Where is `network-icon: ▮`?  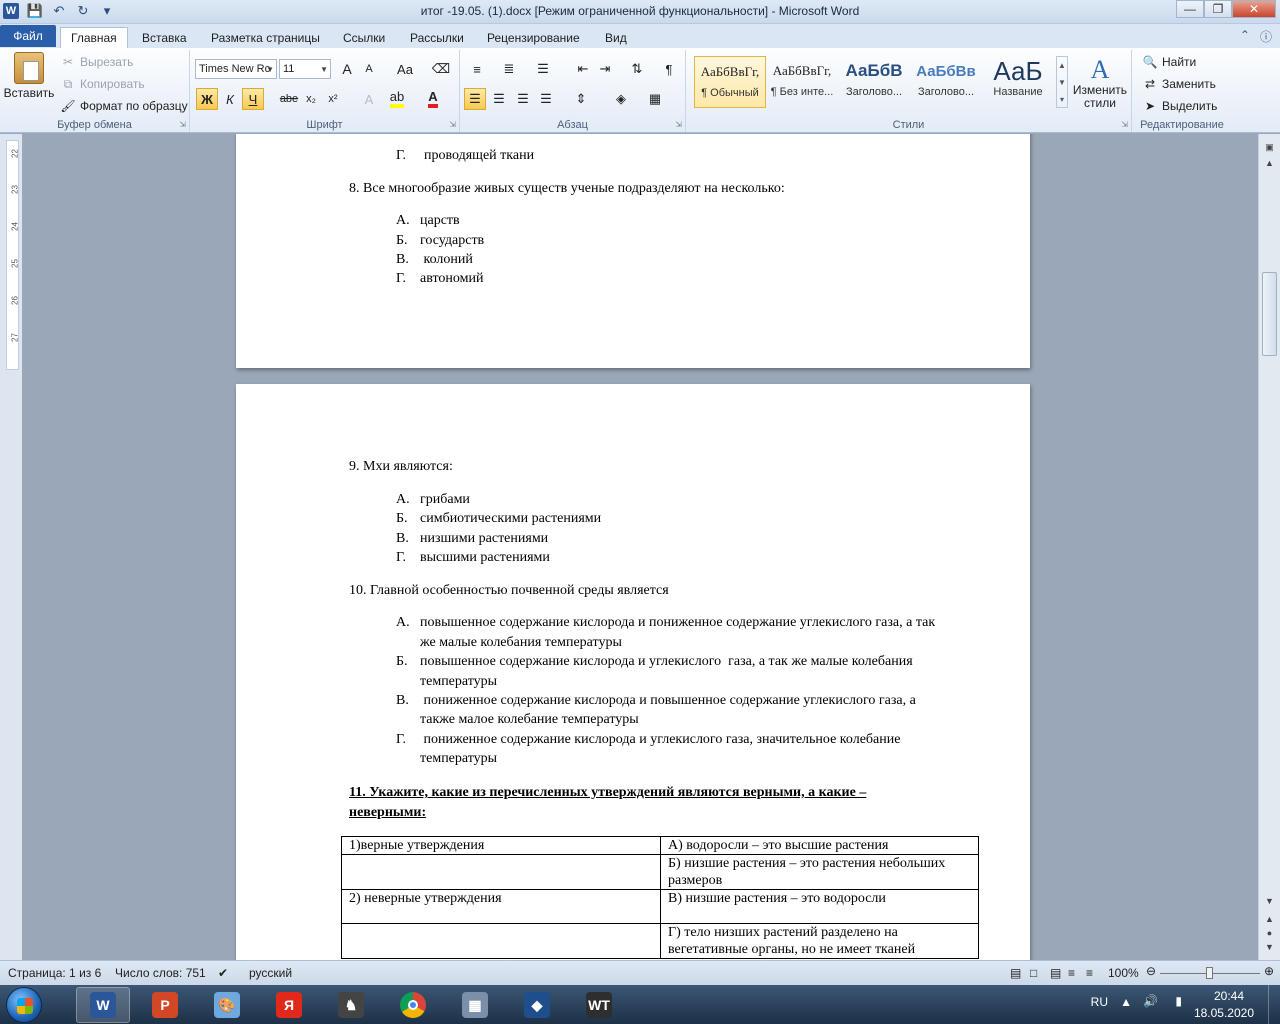
network-icon: ▮ is located at coordinates (1178, 1001).